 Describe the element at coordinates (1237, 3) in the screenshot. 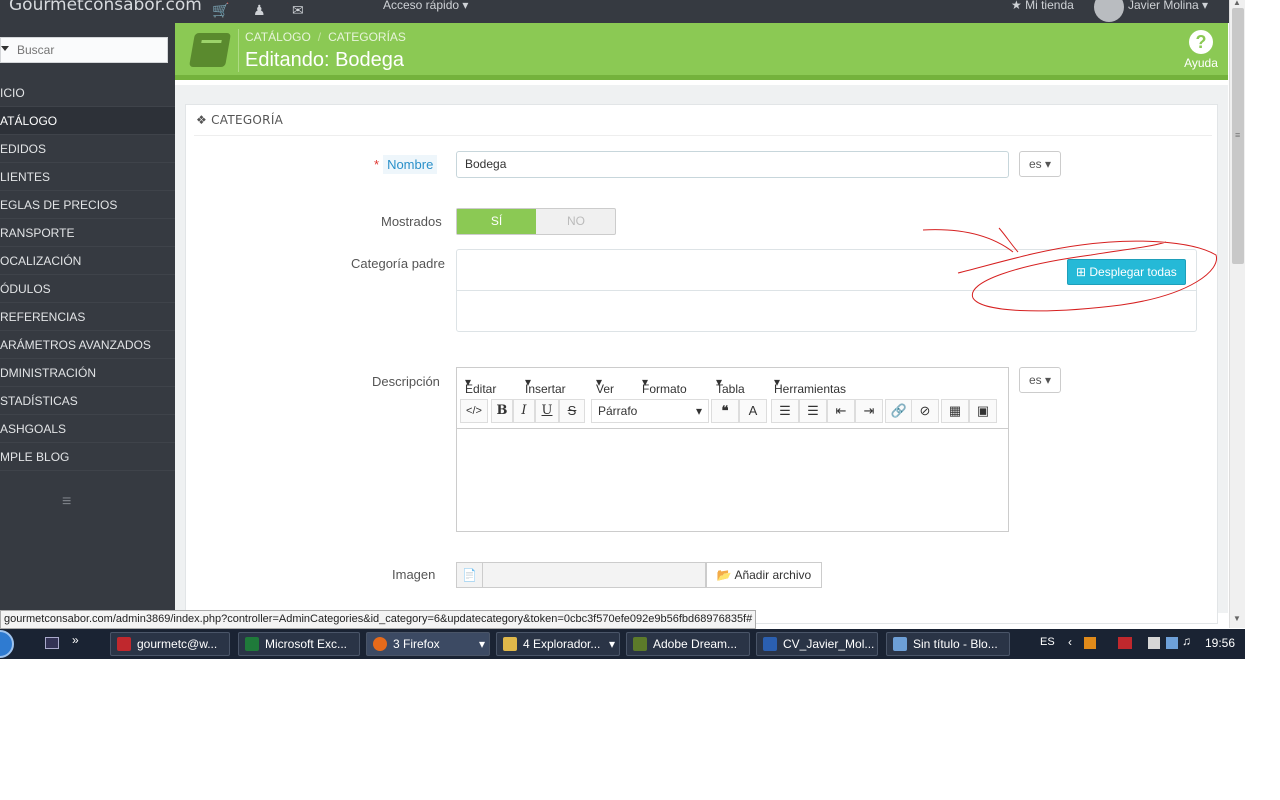

I see `scroll-up-icon: ▲` at that location.